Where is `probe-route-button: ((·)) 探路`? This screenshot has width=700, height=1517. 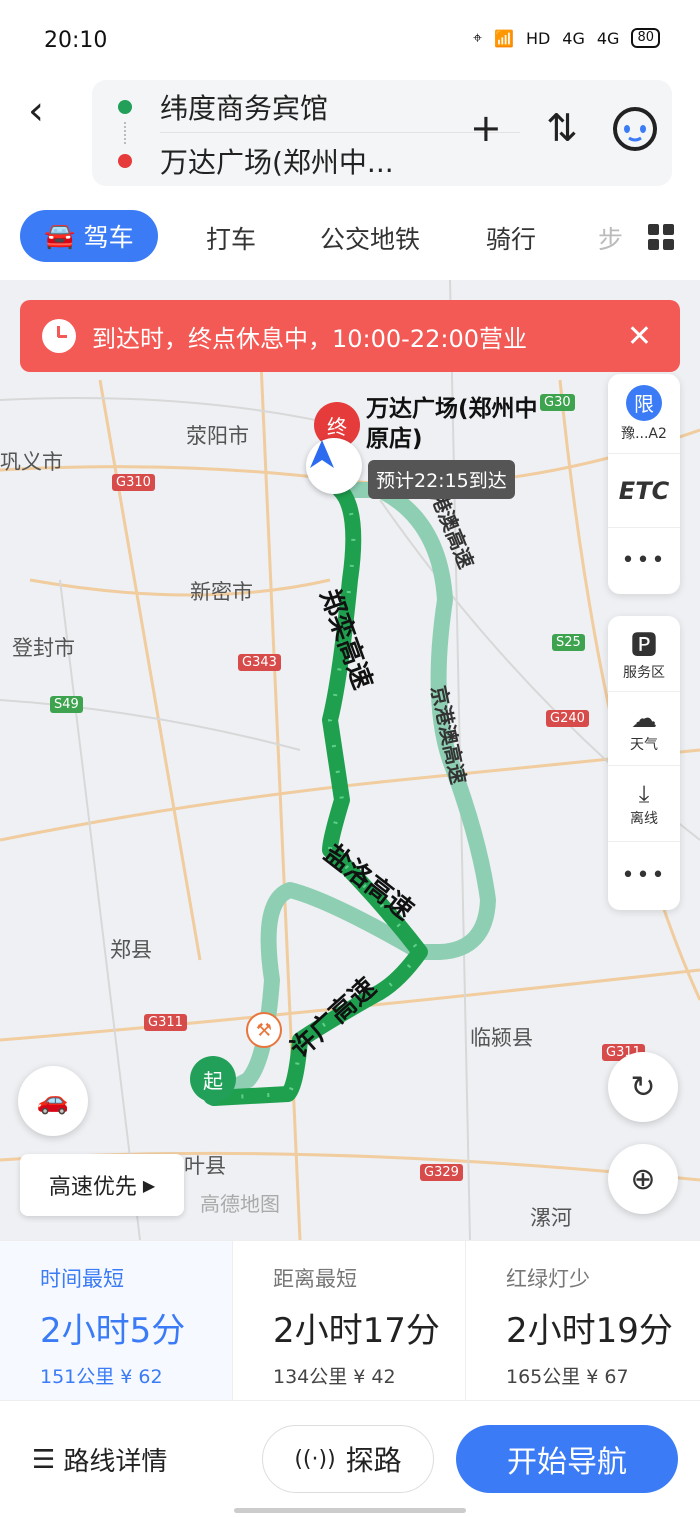 probe-route-button: ((·)) 探路 is located at coordinates (348, 1459).